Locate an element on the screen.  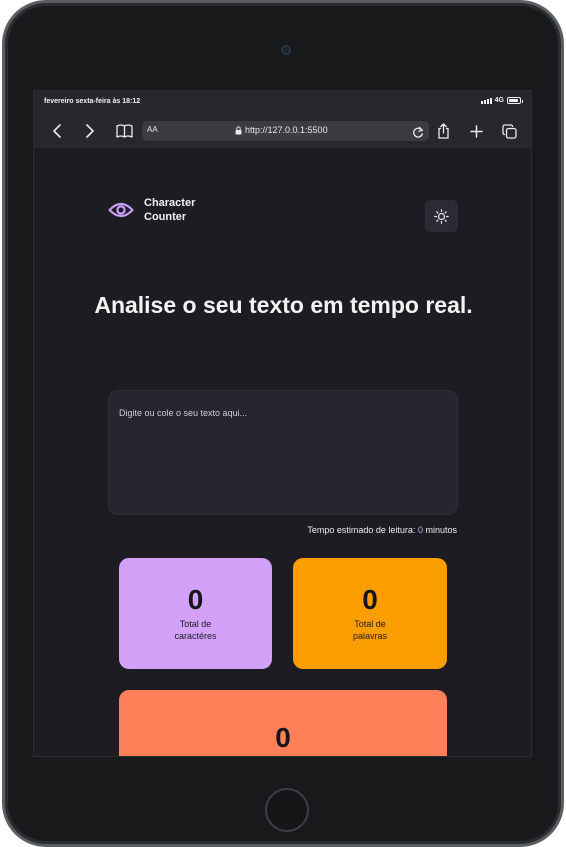
brand-line-2: Counter is located at coordinates (165, 217).